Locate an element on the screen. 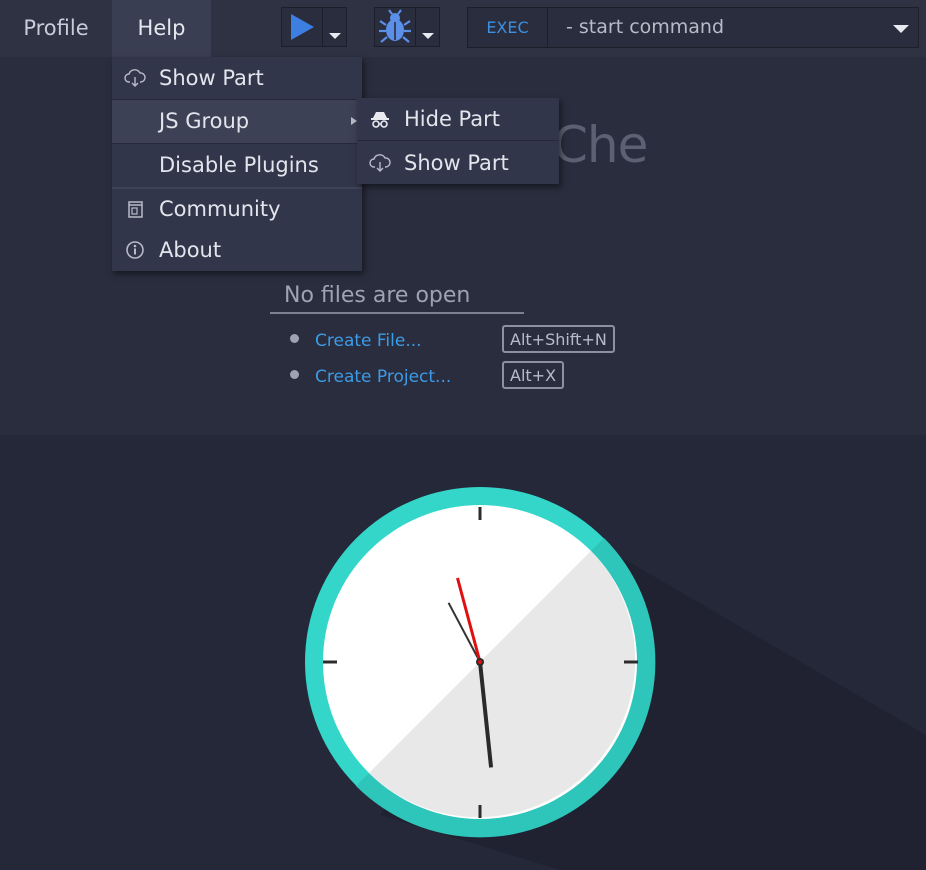 The width and height of the screenshot is (926, 870). no-files-label: No files are open is located at coordinates (377, 295).